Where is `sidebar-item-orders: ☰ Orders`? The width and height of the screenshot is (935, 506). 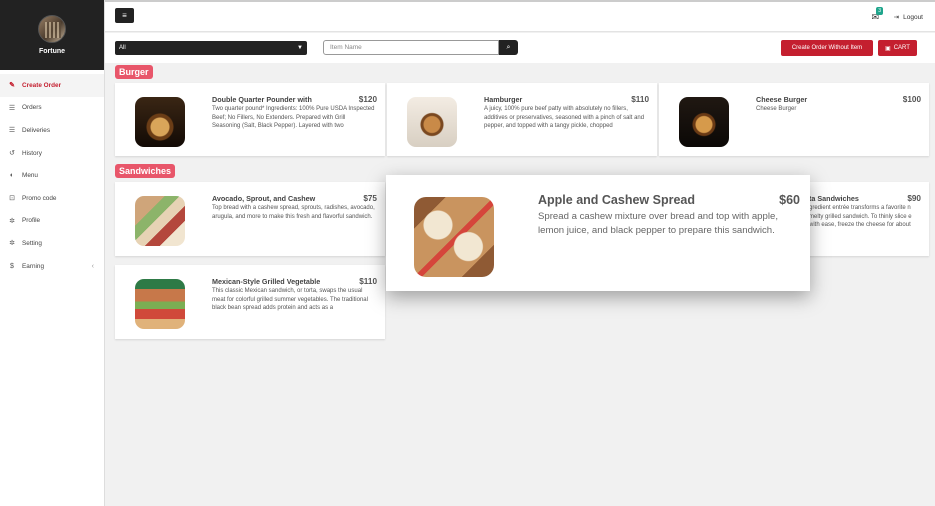
sidebar-item-orders: ☰ Orders is located at coordinates (52, 108).